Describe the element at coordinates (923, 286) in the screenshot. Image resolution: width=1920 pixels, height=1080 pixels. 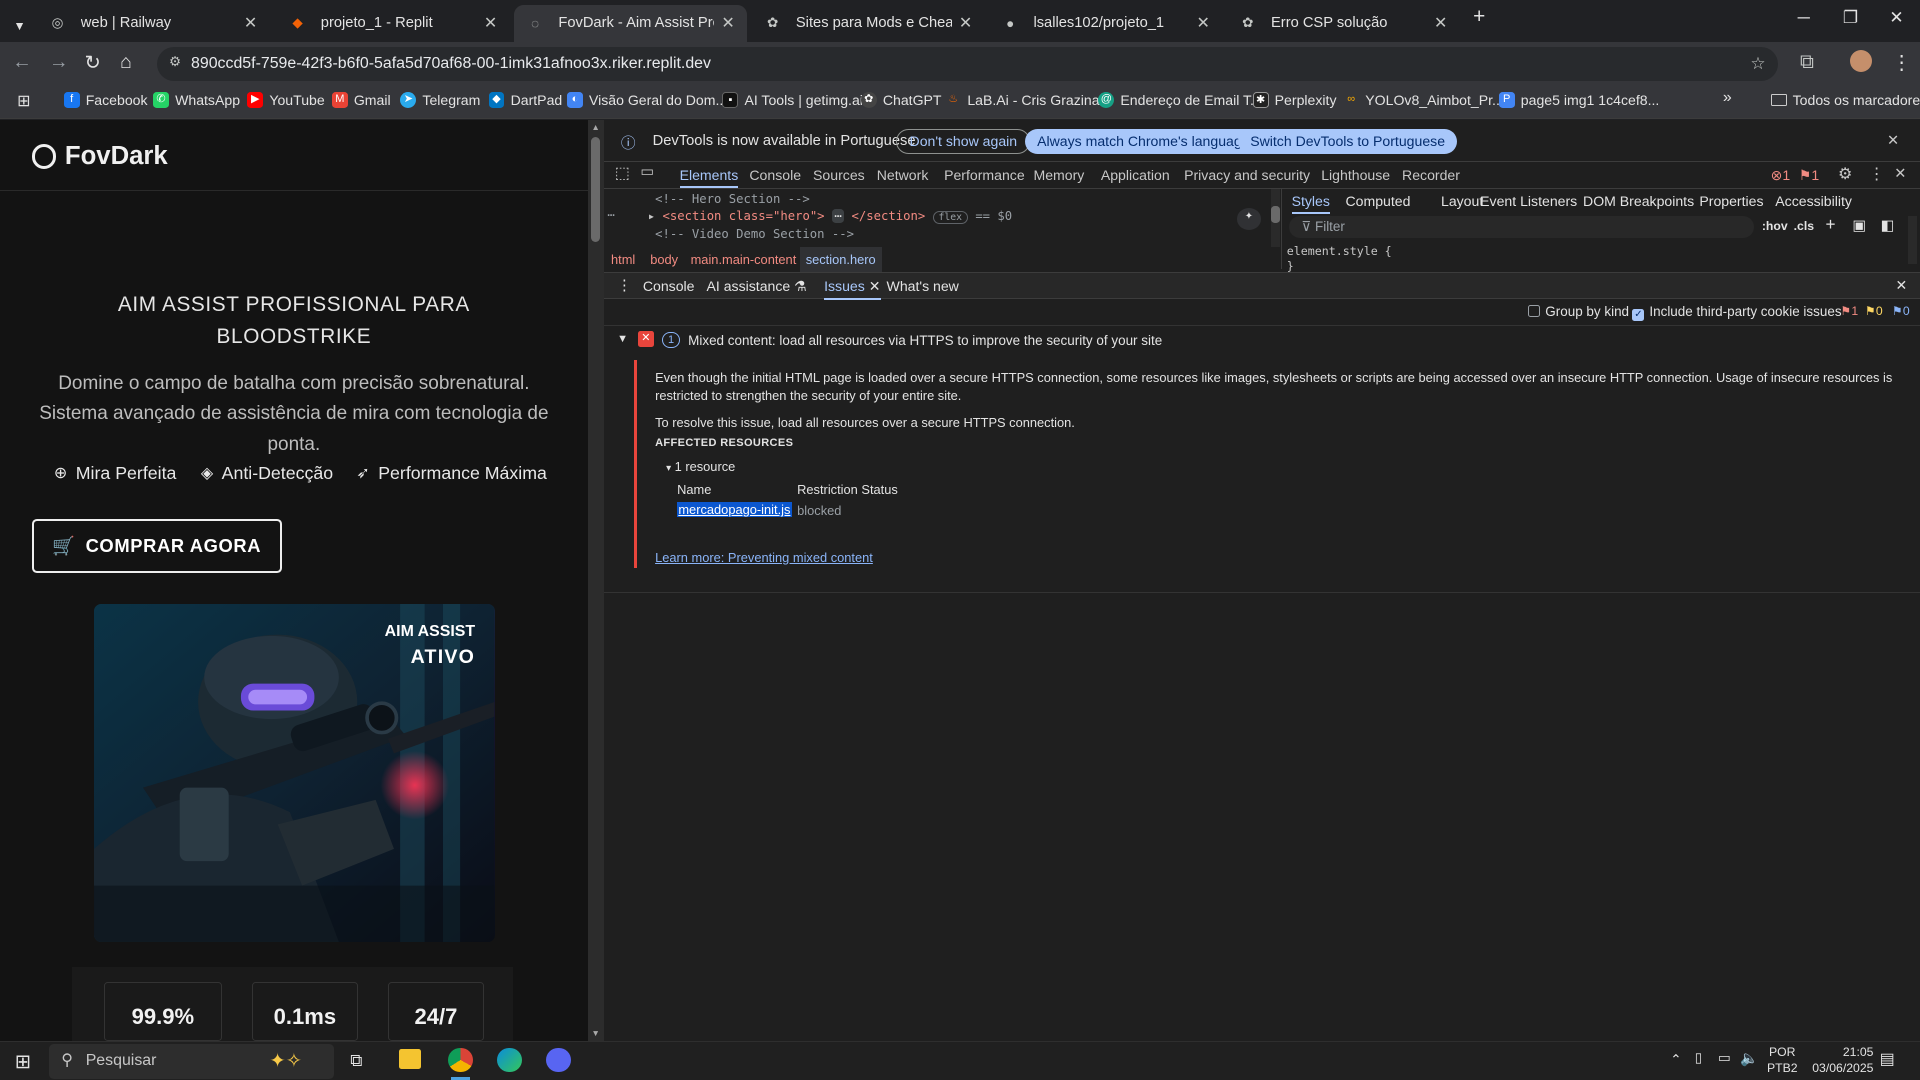
I see `drawer-tab-whats-new: What's new` at that location.